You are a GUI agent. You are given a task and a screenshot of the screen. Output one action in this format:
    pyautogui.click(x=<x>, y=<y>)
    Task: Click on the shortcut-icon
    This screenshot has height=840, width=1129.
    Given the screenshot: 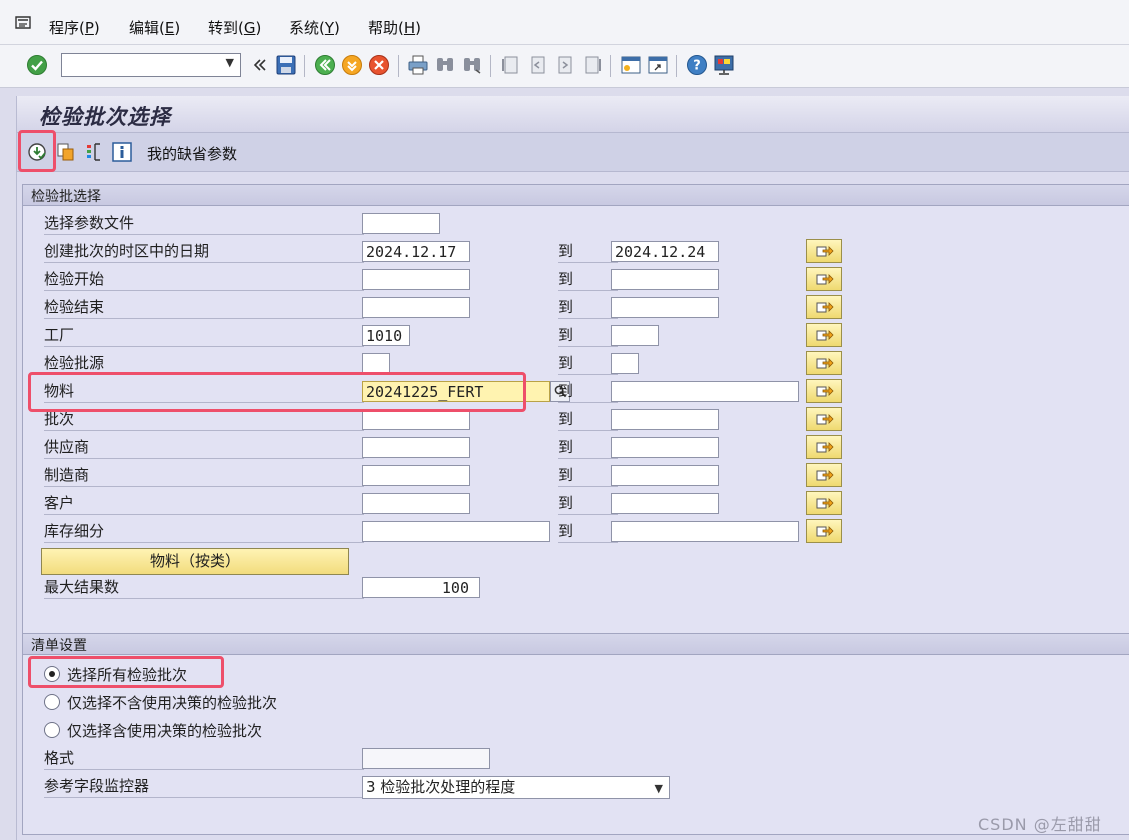 What is the action you would take?
    pyautogui.click(x=658, y=65)
    